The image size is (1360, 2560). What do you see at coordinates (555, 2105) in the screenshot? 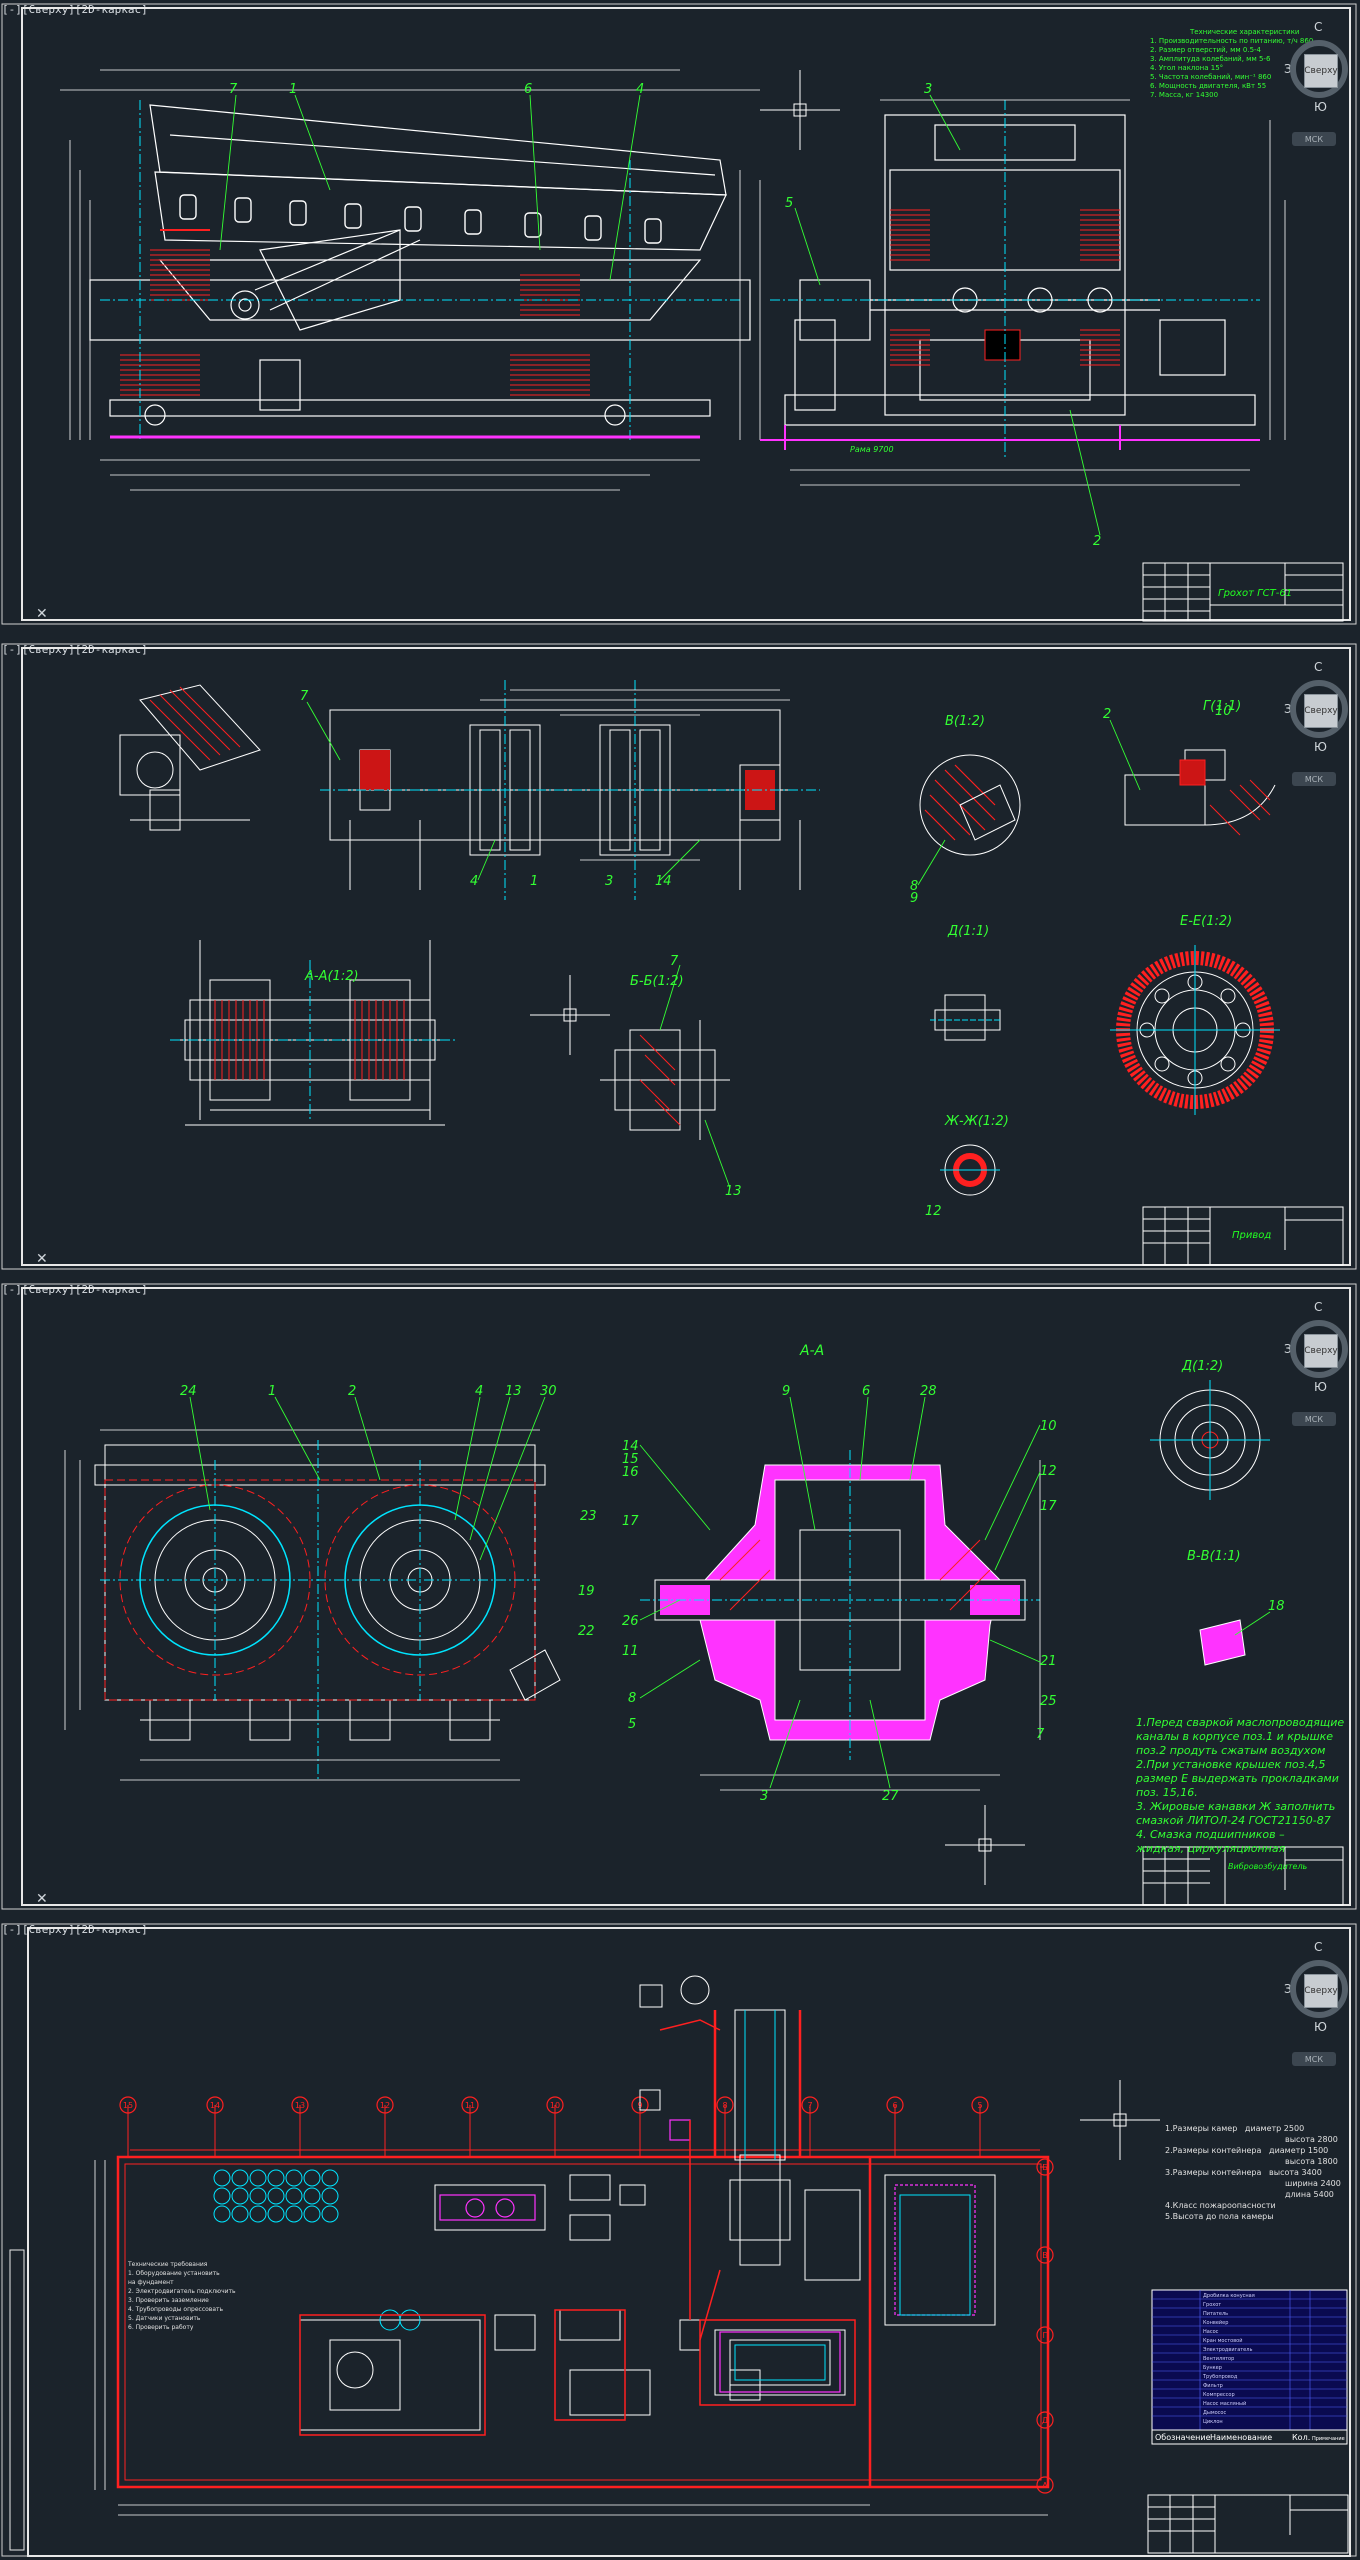
I see `svg-text: 10` at bounding box center [555, 2105].